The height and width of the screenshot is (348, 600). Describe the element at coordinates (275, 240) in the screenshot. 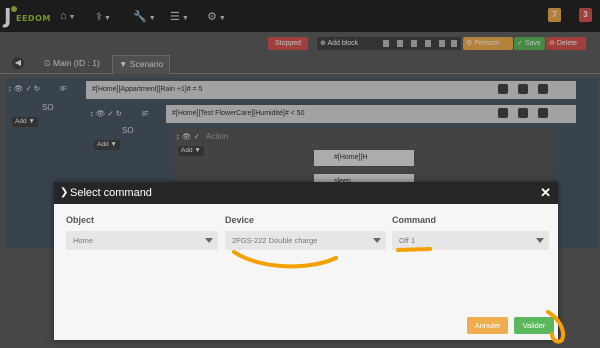

I see `device-value: 2FGS-222 Double charge` at that location.